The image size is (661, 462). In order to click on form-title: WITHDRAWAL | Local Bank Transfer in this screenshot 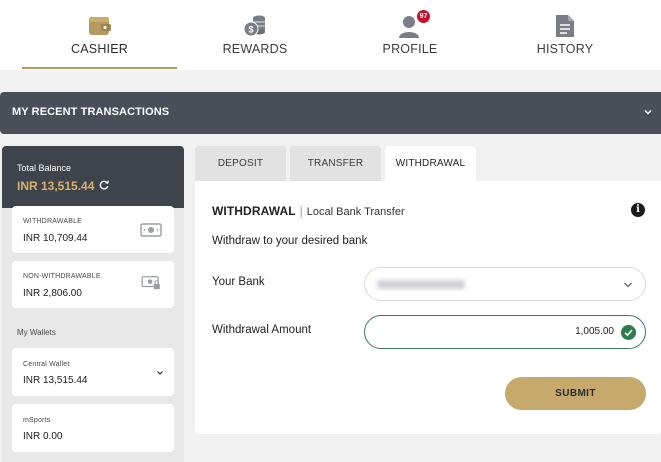, I will do `click(308, 211)`.